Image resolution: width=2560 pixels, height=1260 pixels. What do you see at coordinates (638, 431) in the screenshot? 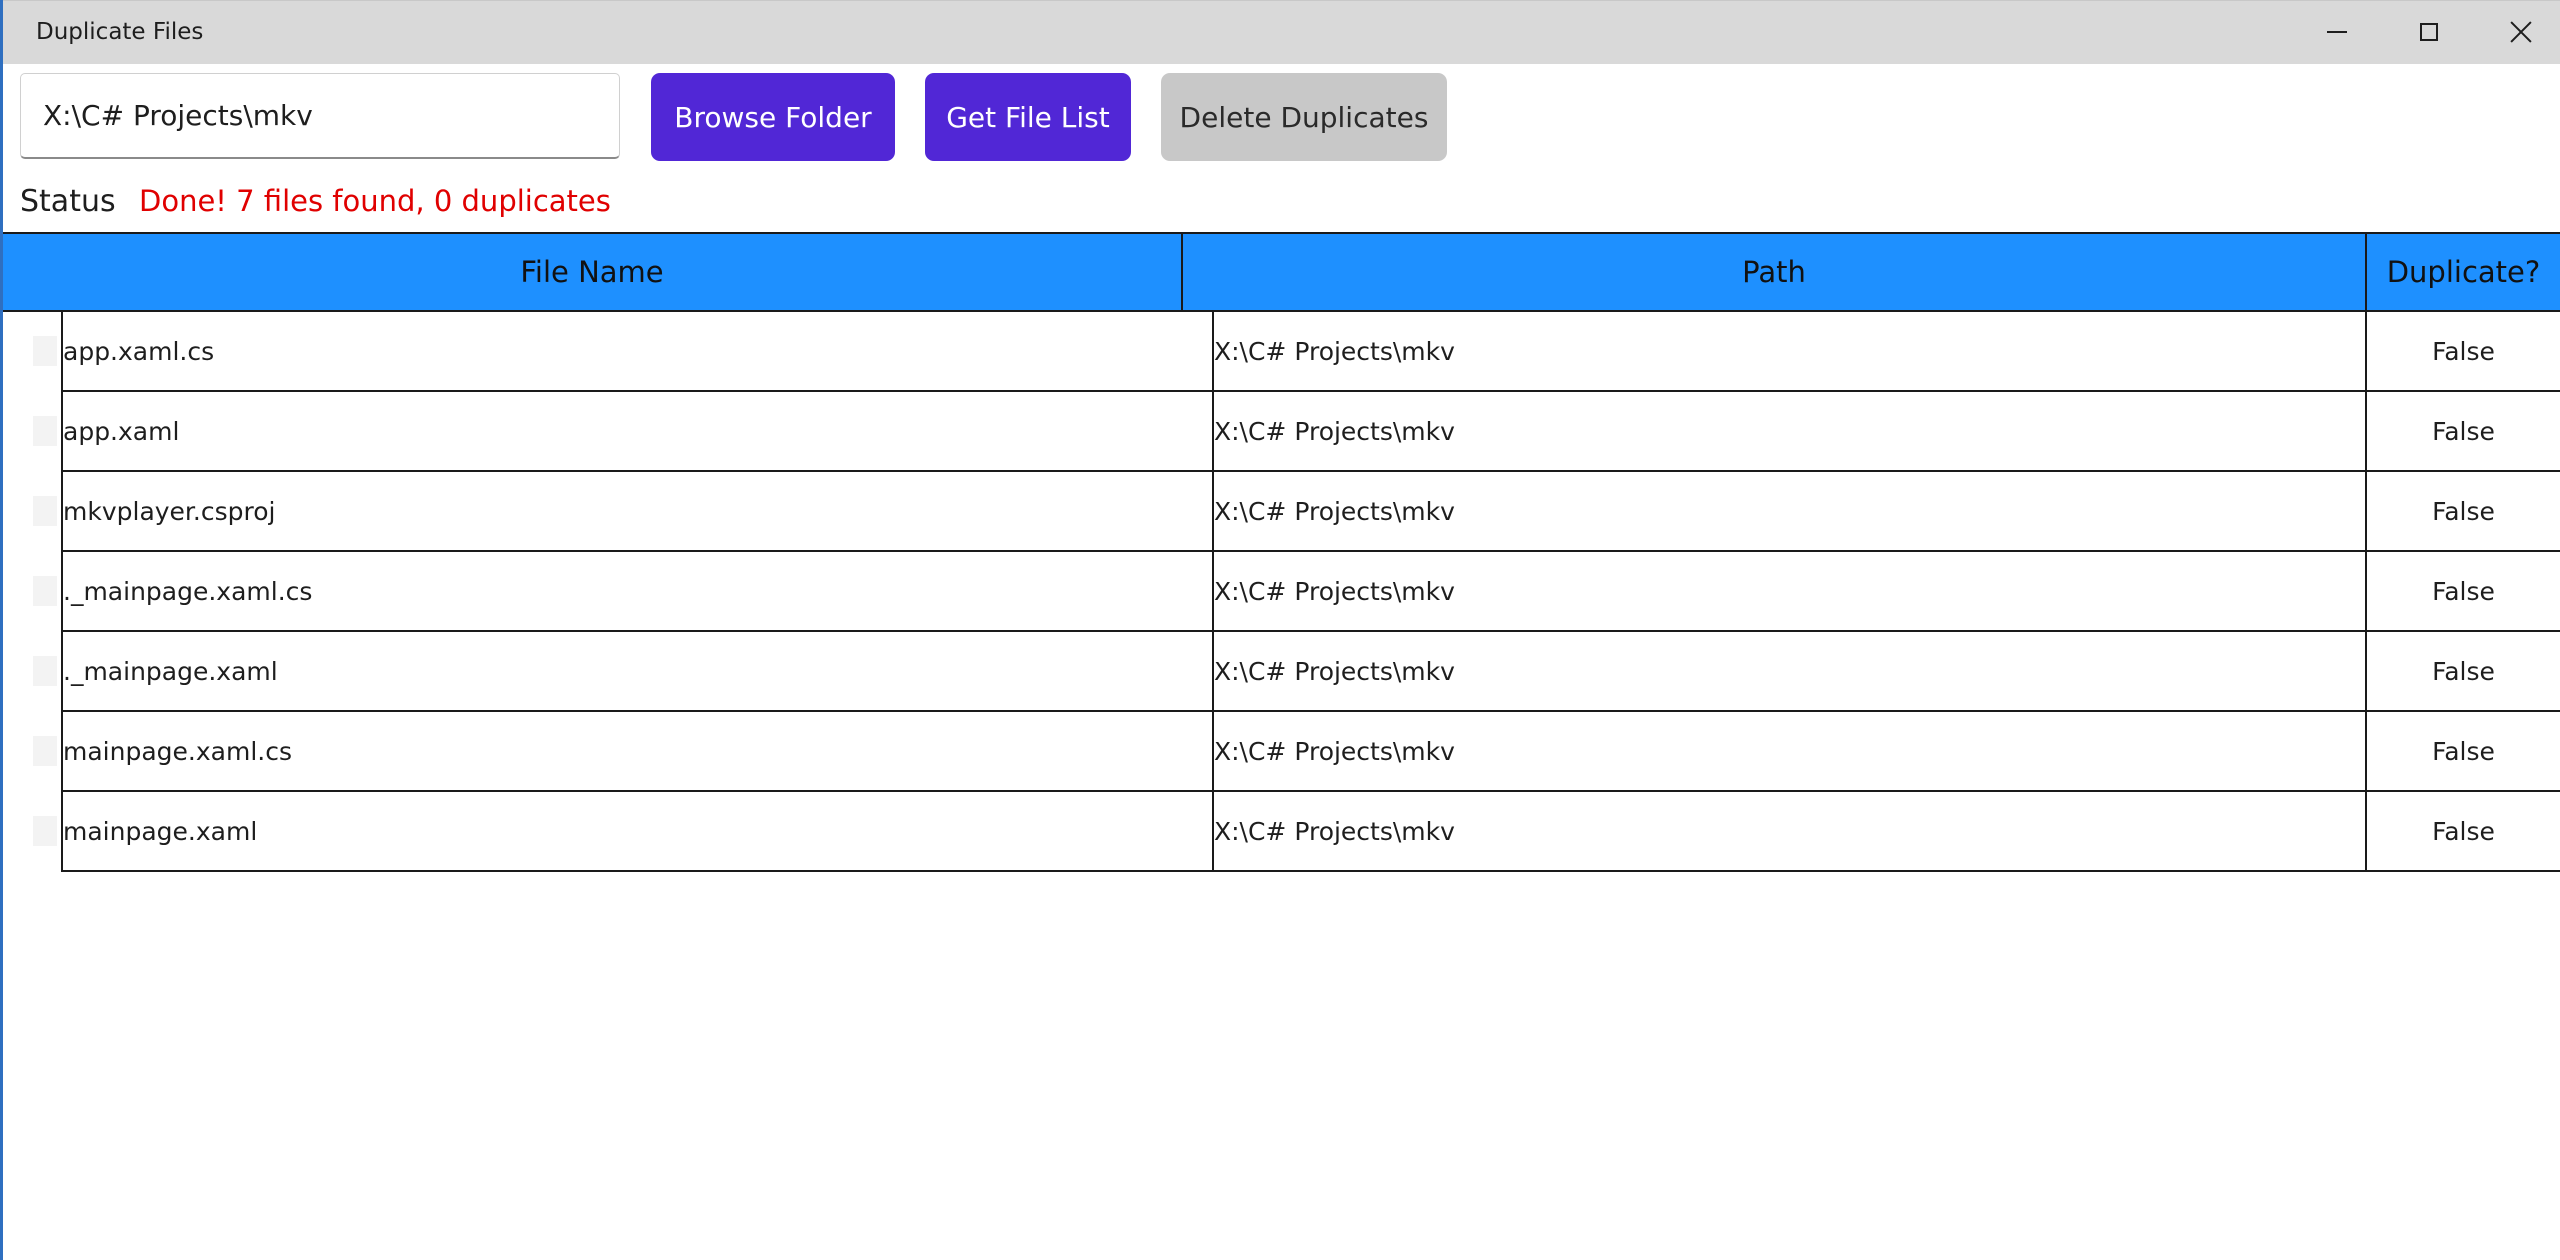
I see `file-name-cell: app.xaml` at bounding box center [638, 431].